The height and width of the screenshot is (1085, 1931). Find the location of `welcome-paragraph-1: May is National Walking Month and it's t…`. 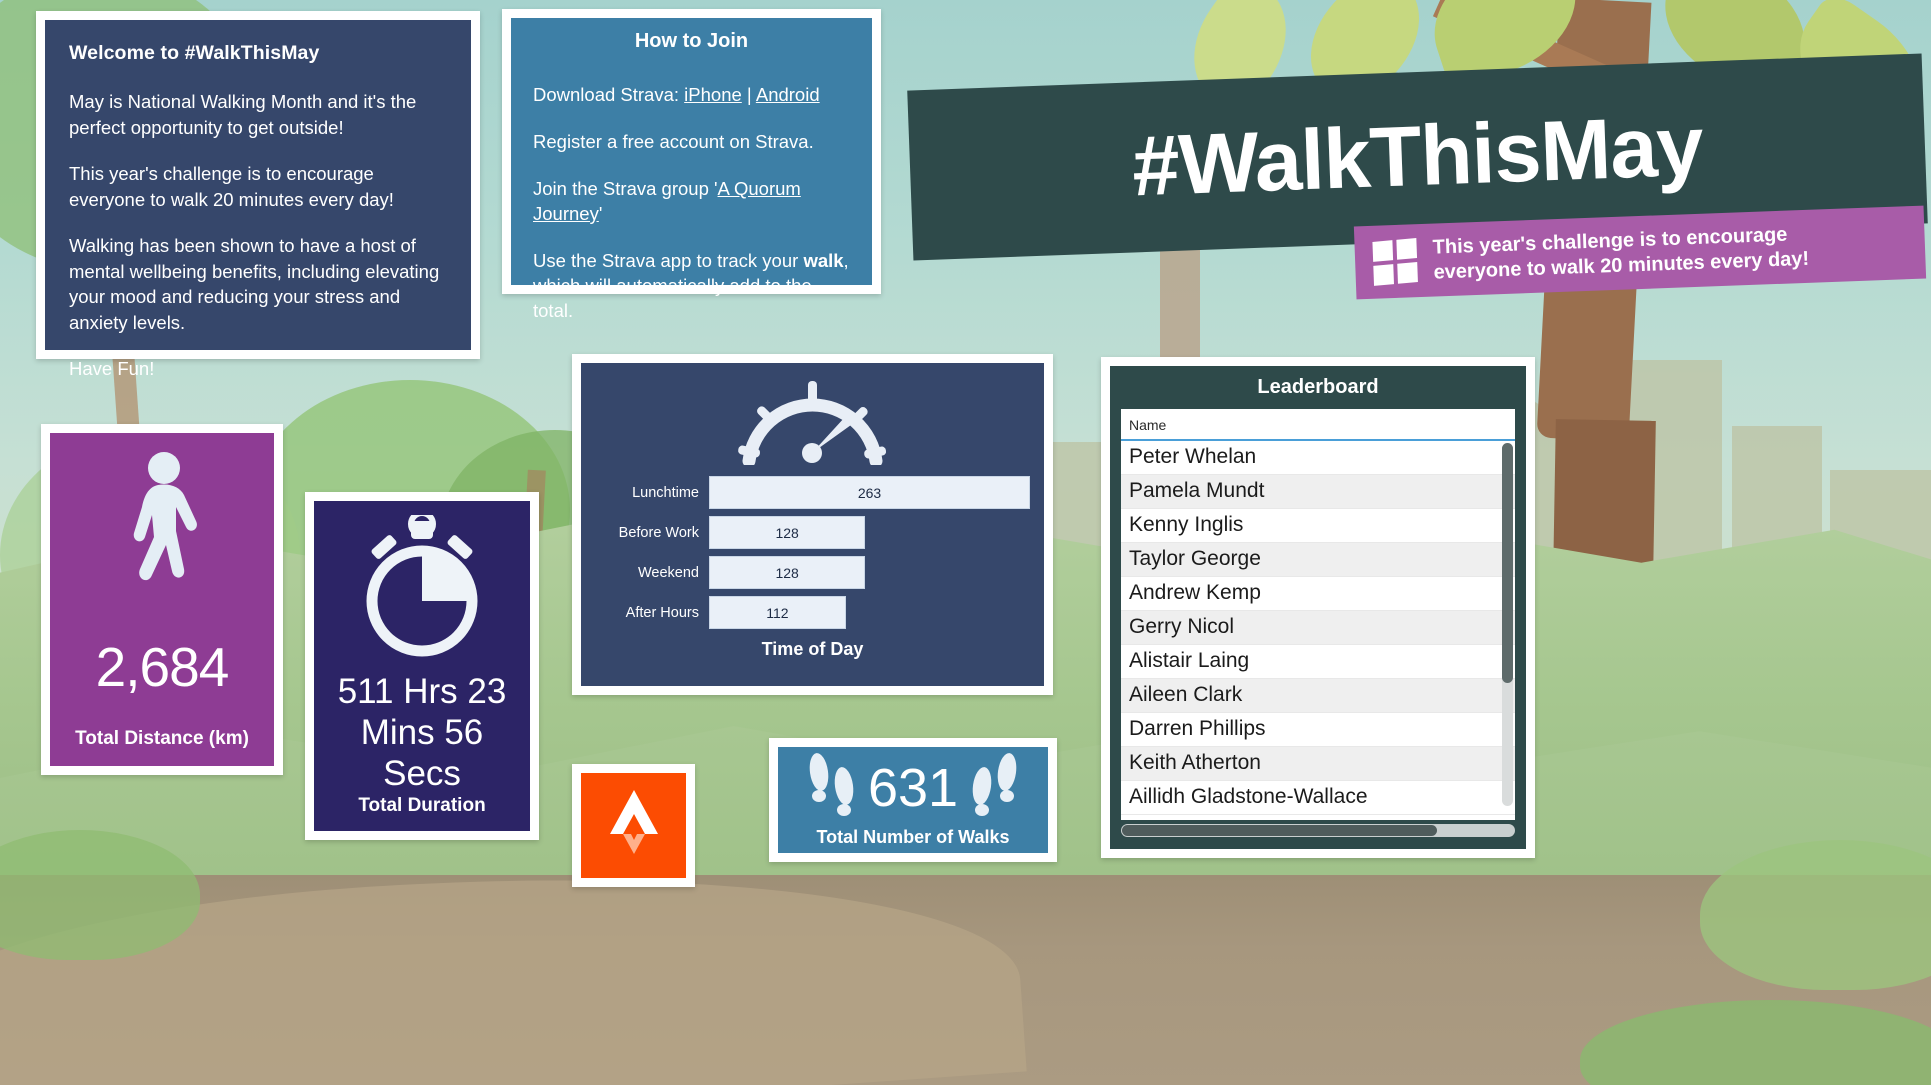

welcome-paragraph-1: May is National Walking Month and it's t… is located at coordinates (243, 114).